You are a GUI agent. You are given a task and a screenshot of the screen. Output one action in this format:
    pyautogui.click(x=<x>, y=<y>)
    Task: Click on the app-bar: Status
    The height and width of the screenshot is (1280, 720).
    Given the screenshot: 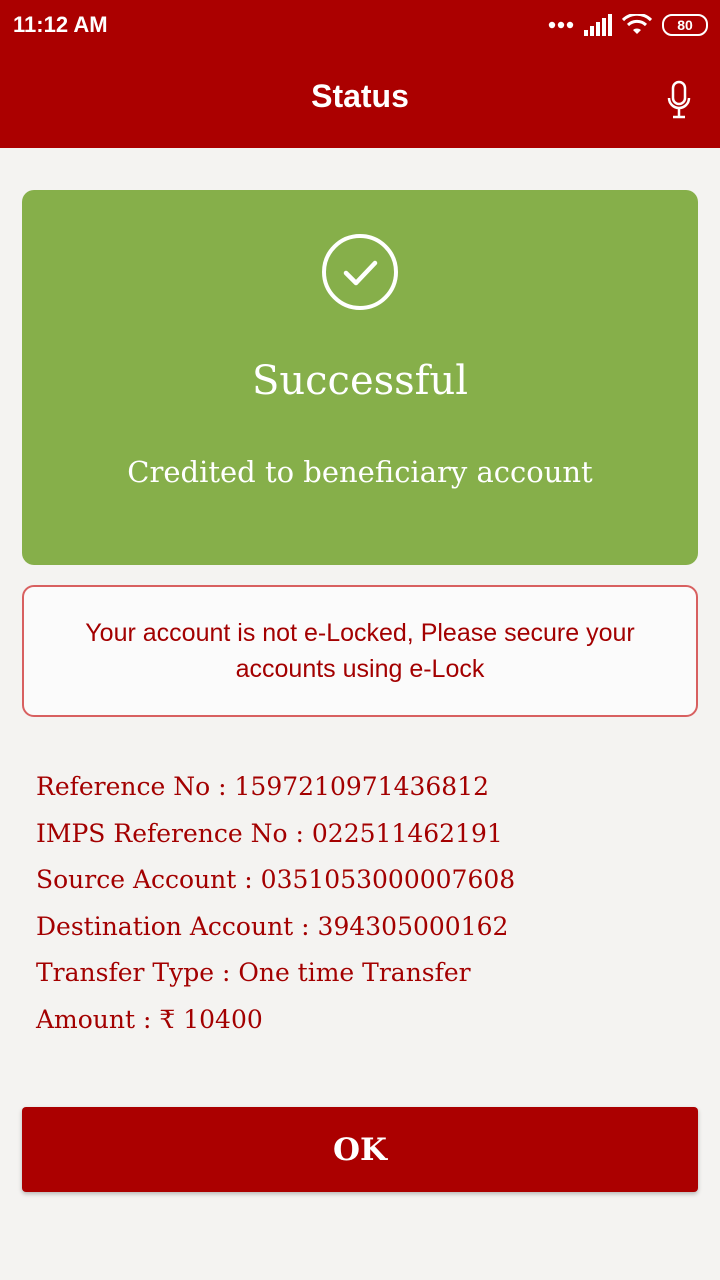 What is the action you would take?
    pyautogui.click(x=360, y=100)
    